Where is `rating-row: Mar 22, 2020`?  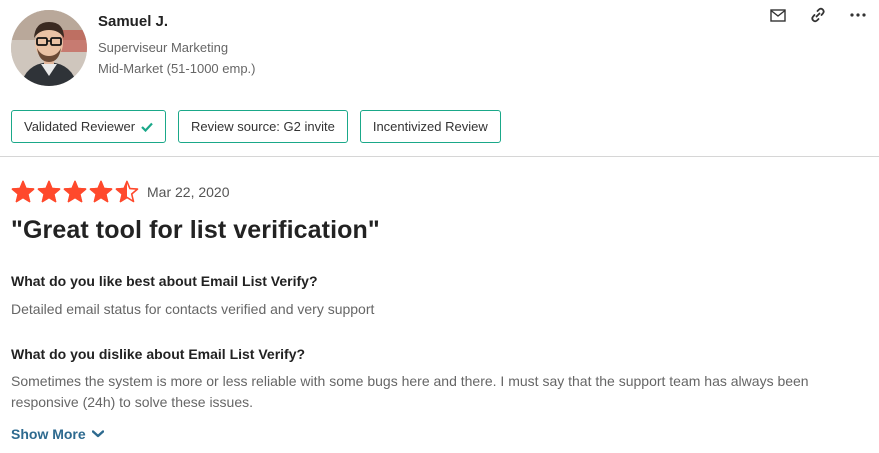
rating-row: Mar 22, 2020 is located at coordinates (120, 192).